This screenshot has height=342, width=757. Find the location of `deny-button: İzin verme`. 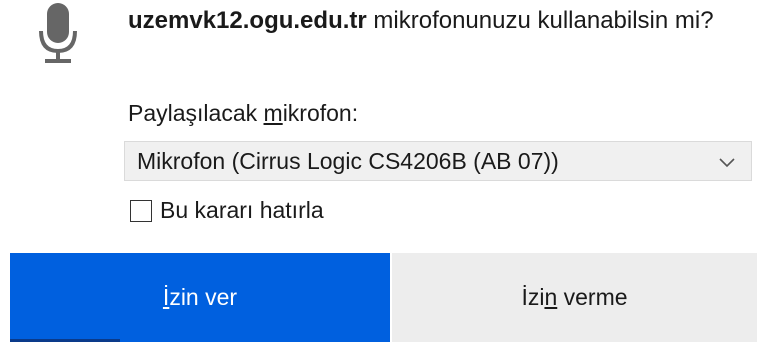

deny-button: İzin verme is located at coordinates (574, 297).